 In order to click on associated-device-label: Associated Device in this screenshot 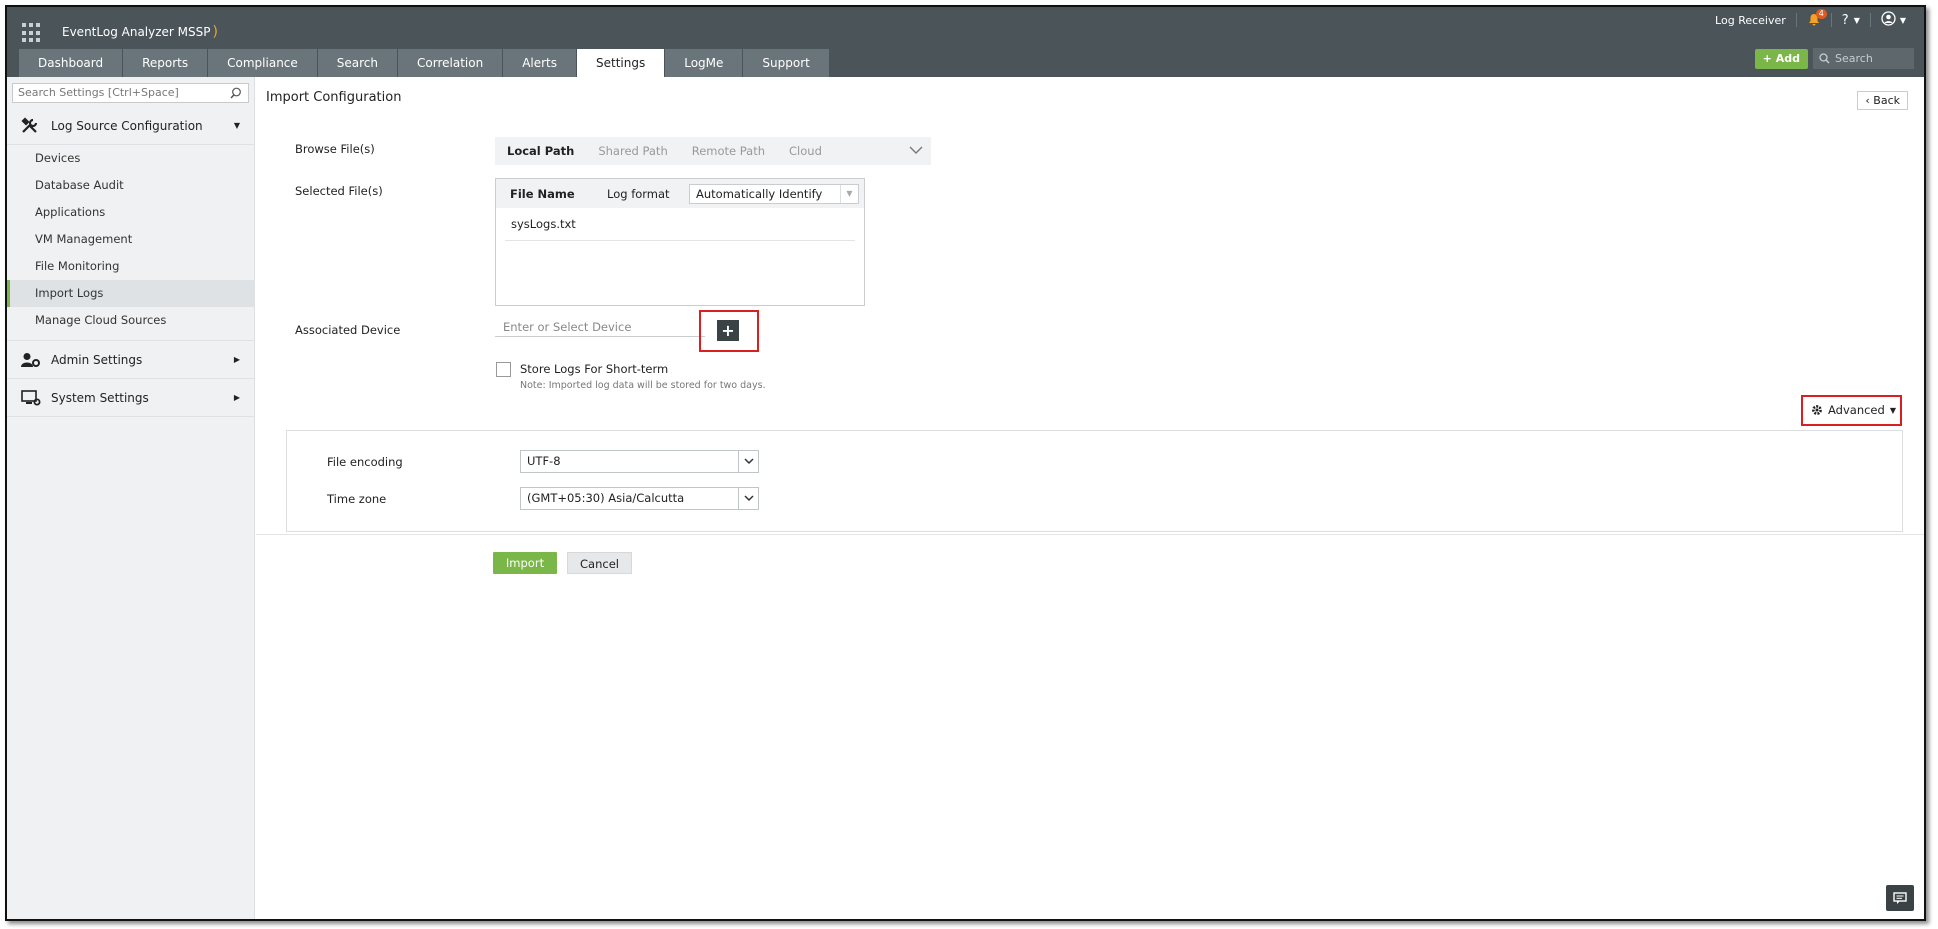, I will do `click(348, 330)`.